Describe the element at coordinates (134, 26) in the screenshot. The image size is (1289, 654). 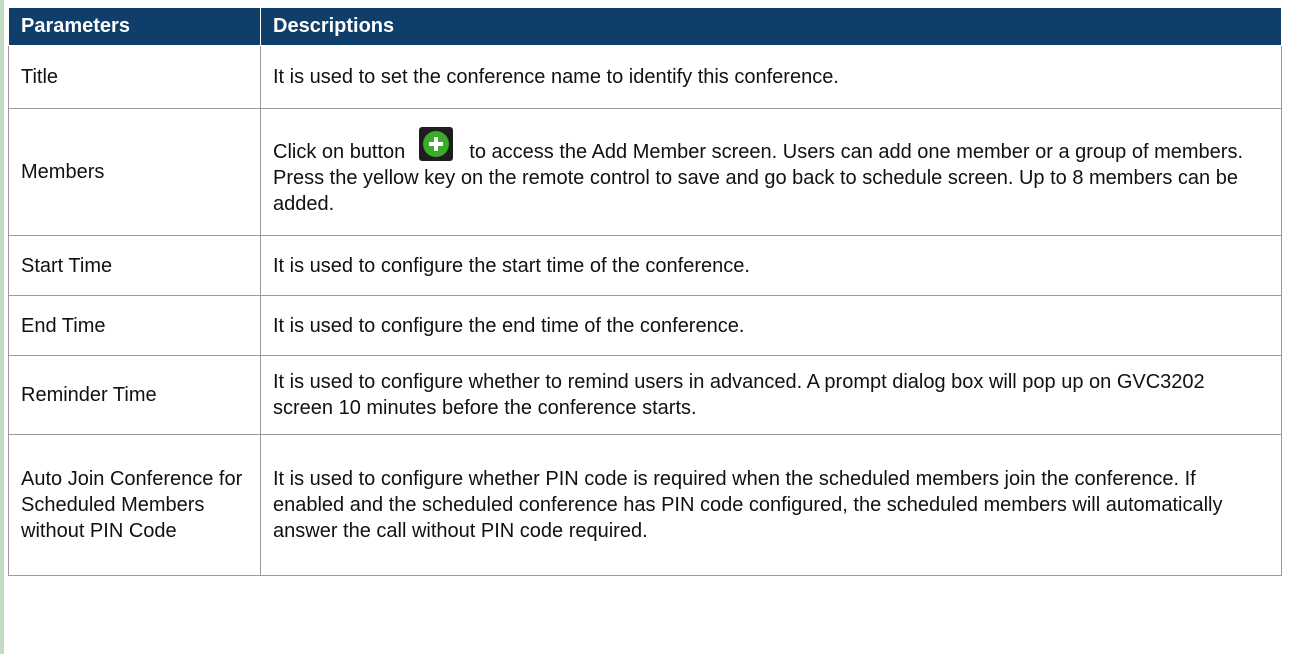
I see `header-parameters: Parameters` at that location.